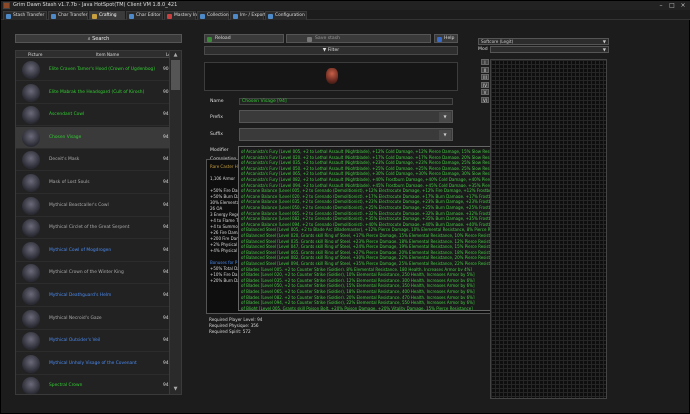 This screenshot has width=690, height=414. Describe the element at coordinates (358, 38) in the screenshot. I see `save-stash-button: Save stash` at that location.